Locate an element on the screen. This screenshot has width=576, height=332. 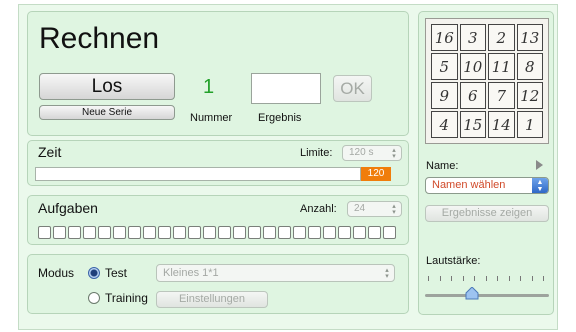
magic-square-grid: 16 3 2 13 5 10 11 8 9 6 7 12 4 15 14 1 is located at coordinates (487, 81).